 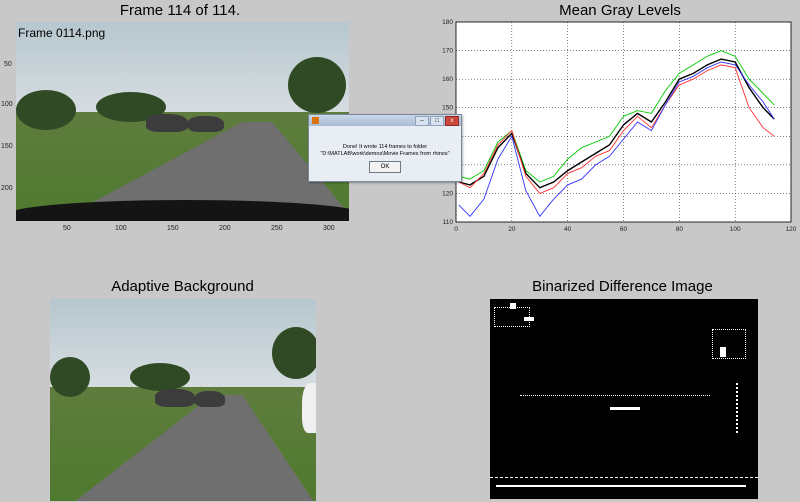 What do you see at coordinates (385, 167) in the screenshot?
I see `ok-button: OK` at bounding box center [385, 167].